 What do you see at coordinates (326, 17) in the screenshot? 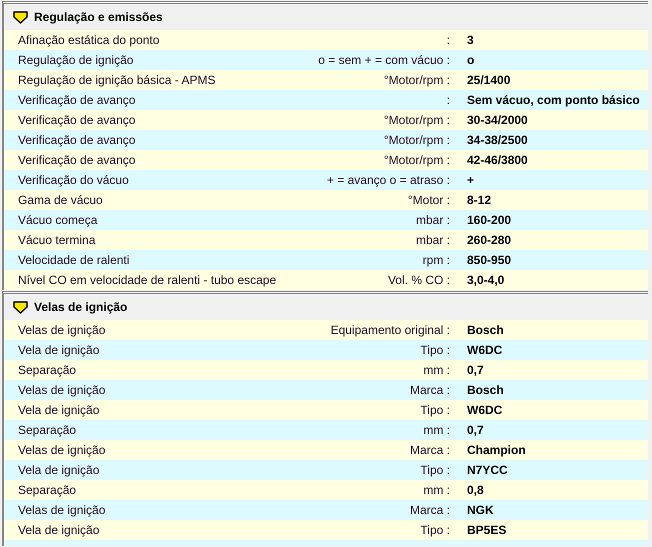
I see `section-header: Regulação e emissões` at bounding box center [326, 17].